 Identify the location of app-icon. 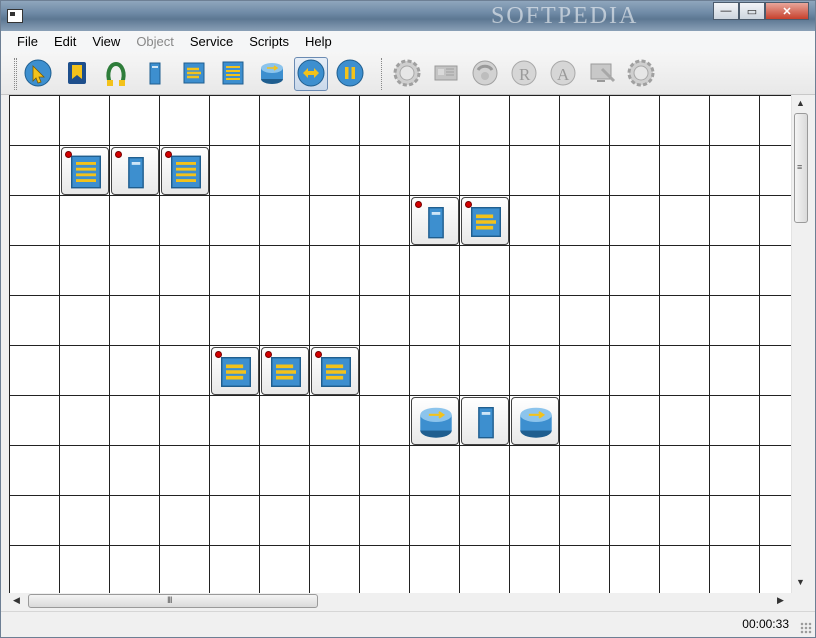
(15, 16).